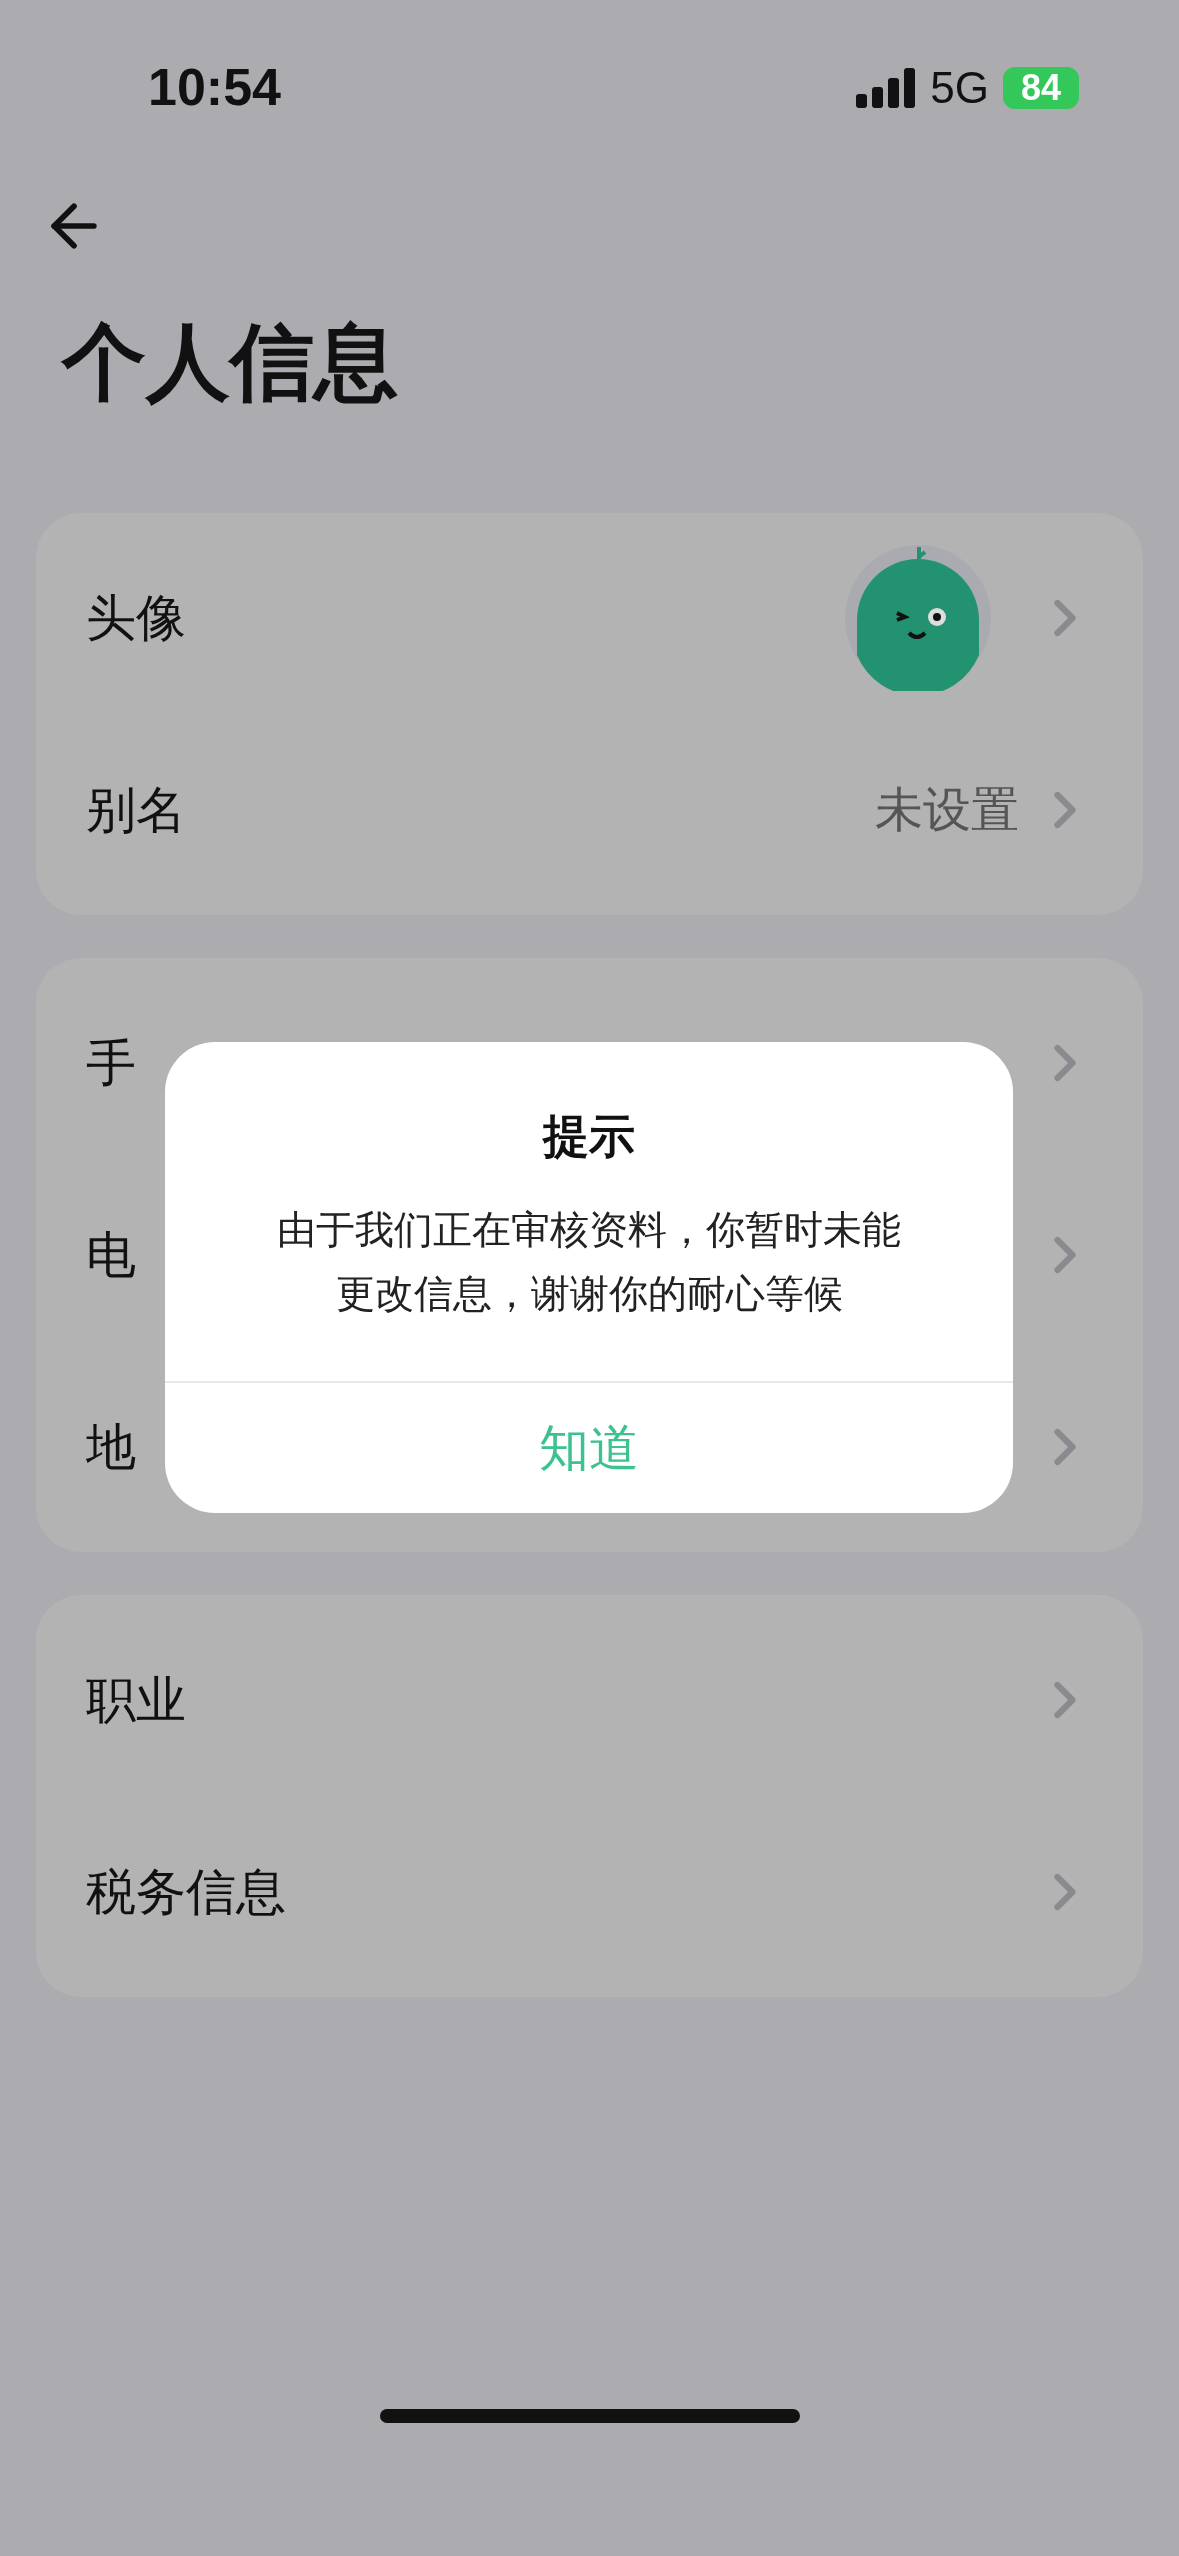 The image size is (1179, 2556). I want to click on dialog-title: 提示, so click(589, 1136).